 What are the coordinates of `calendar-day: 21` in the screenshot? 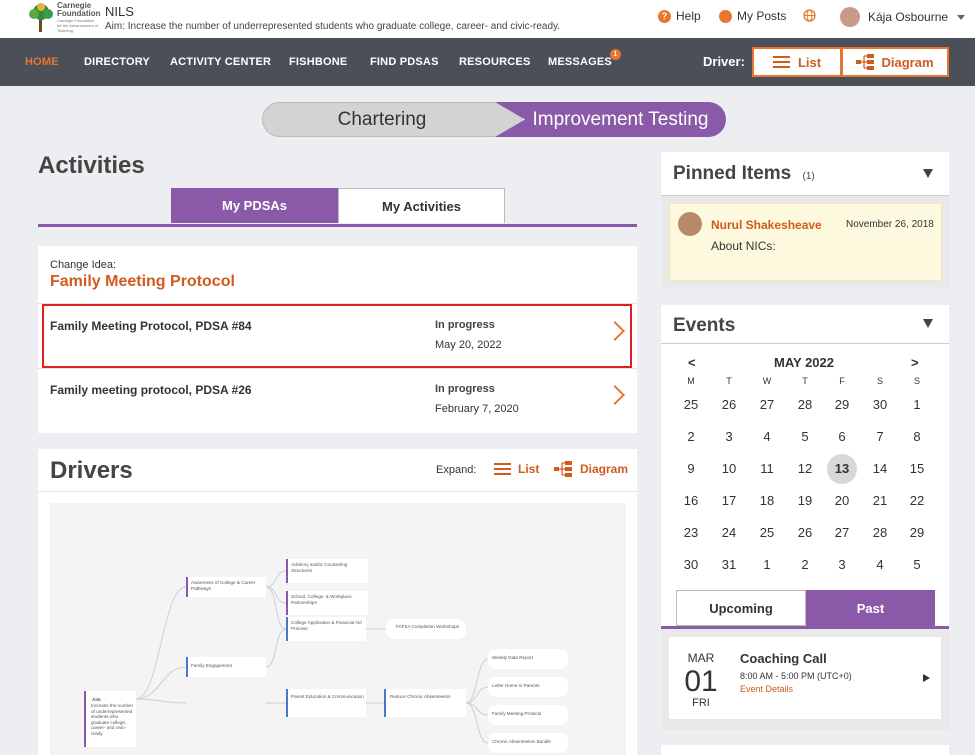 It's located at (880, 501).